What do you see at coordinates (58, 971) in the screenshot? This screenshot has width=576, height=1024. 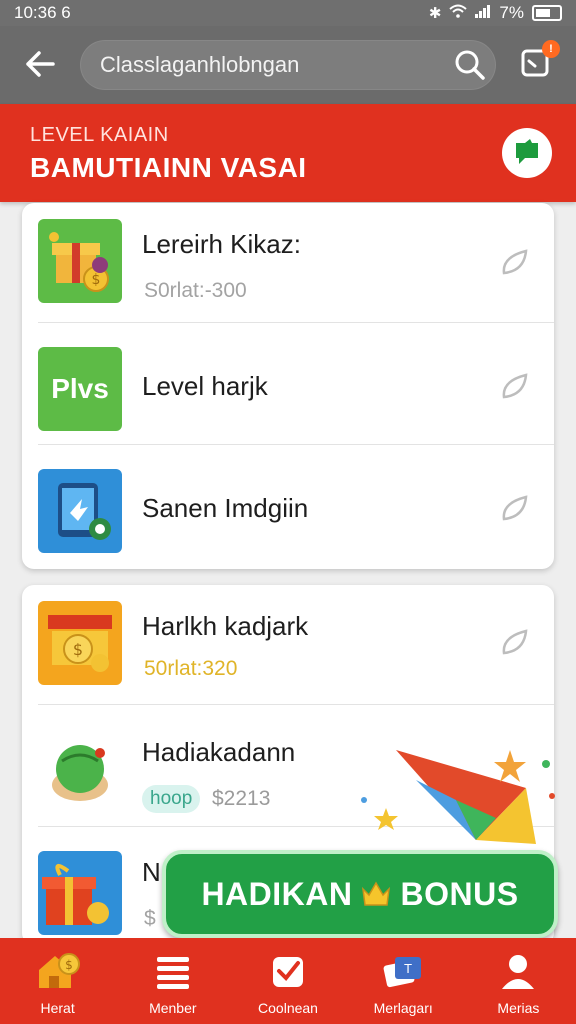 I see `home-coin-icon: $` at bounding box center [58, 971].